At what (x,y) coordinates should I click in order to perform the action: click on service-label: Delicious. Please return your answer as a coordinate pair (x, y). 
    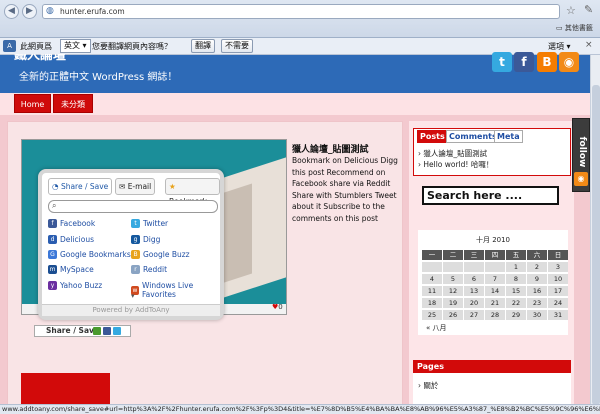
    Looking at the image, I should click on (77, 239).